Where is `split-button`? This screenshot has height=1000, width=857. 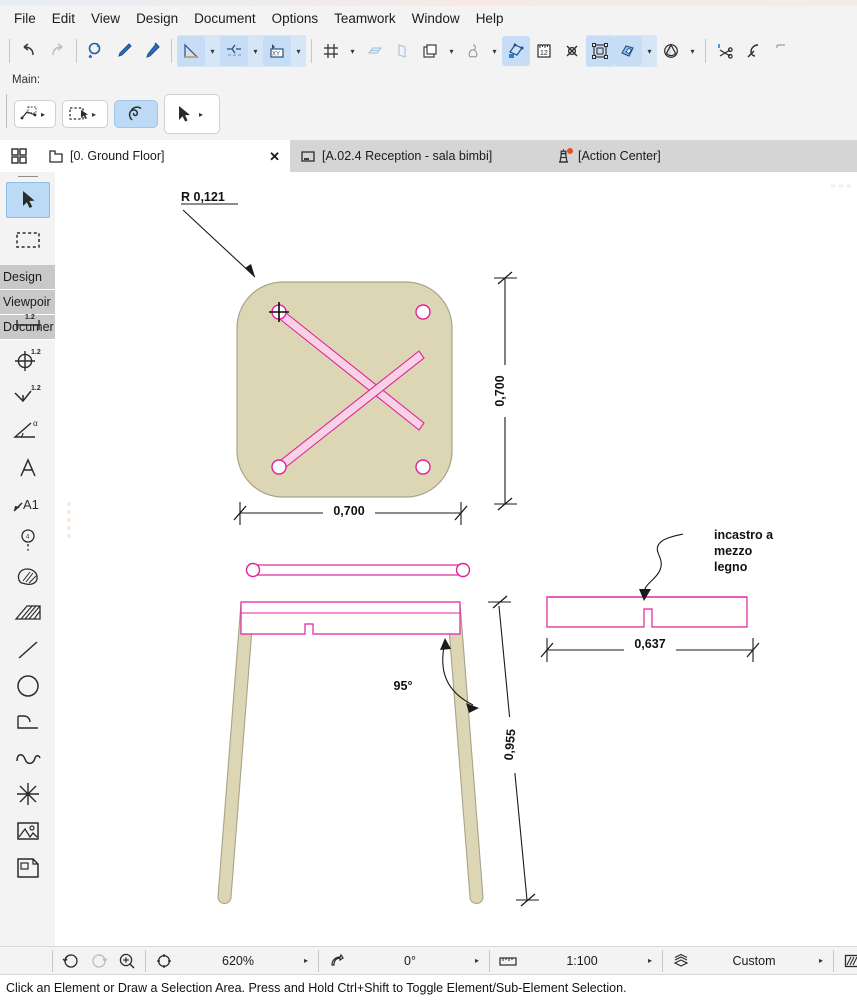
split-button is located at coordinates (725, 51).